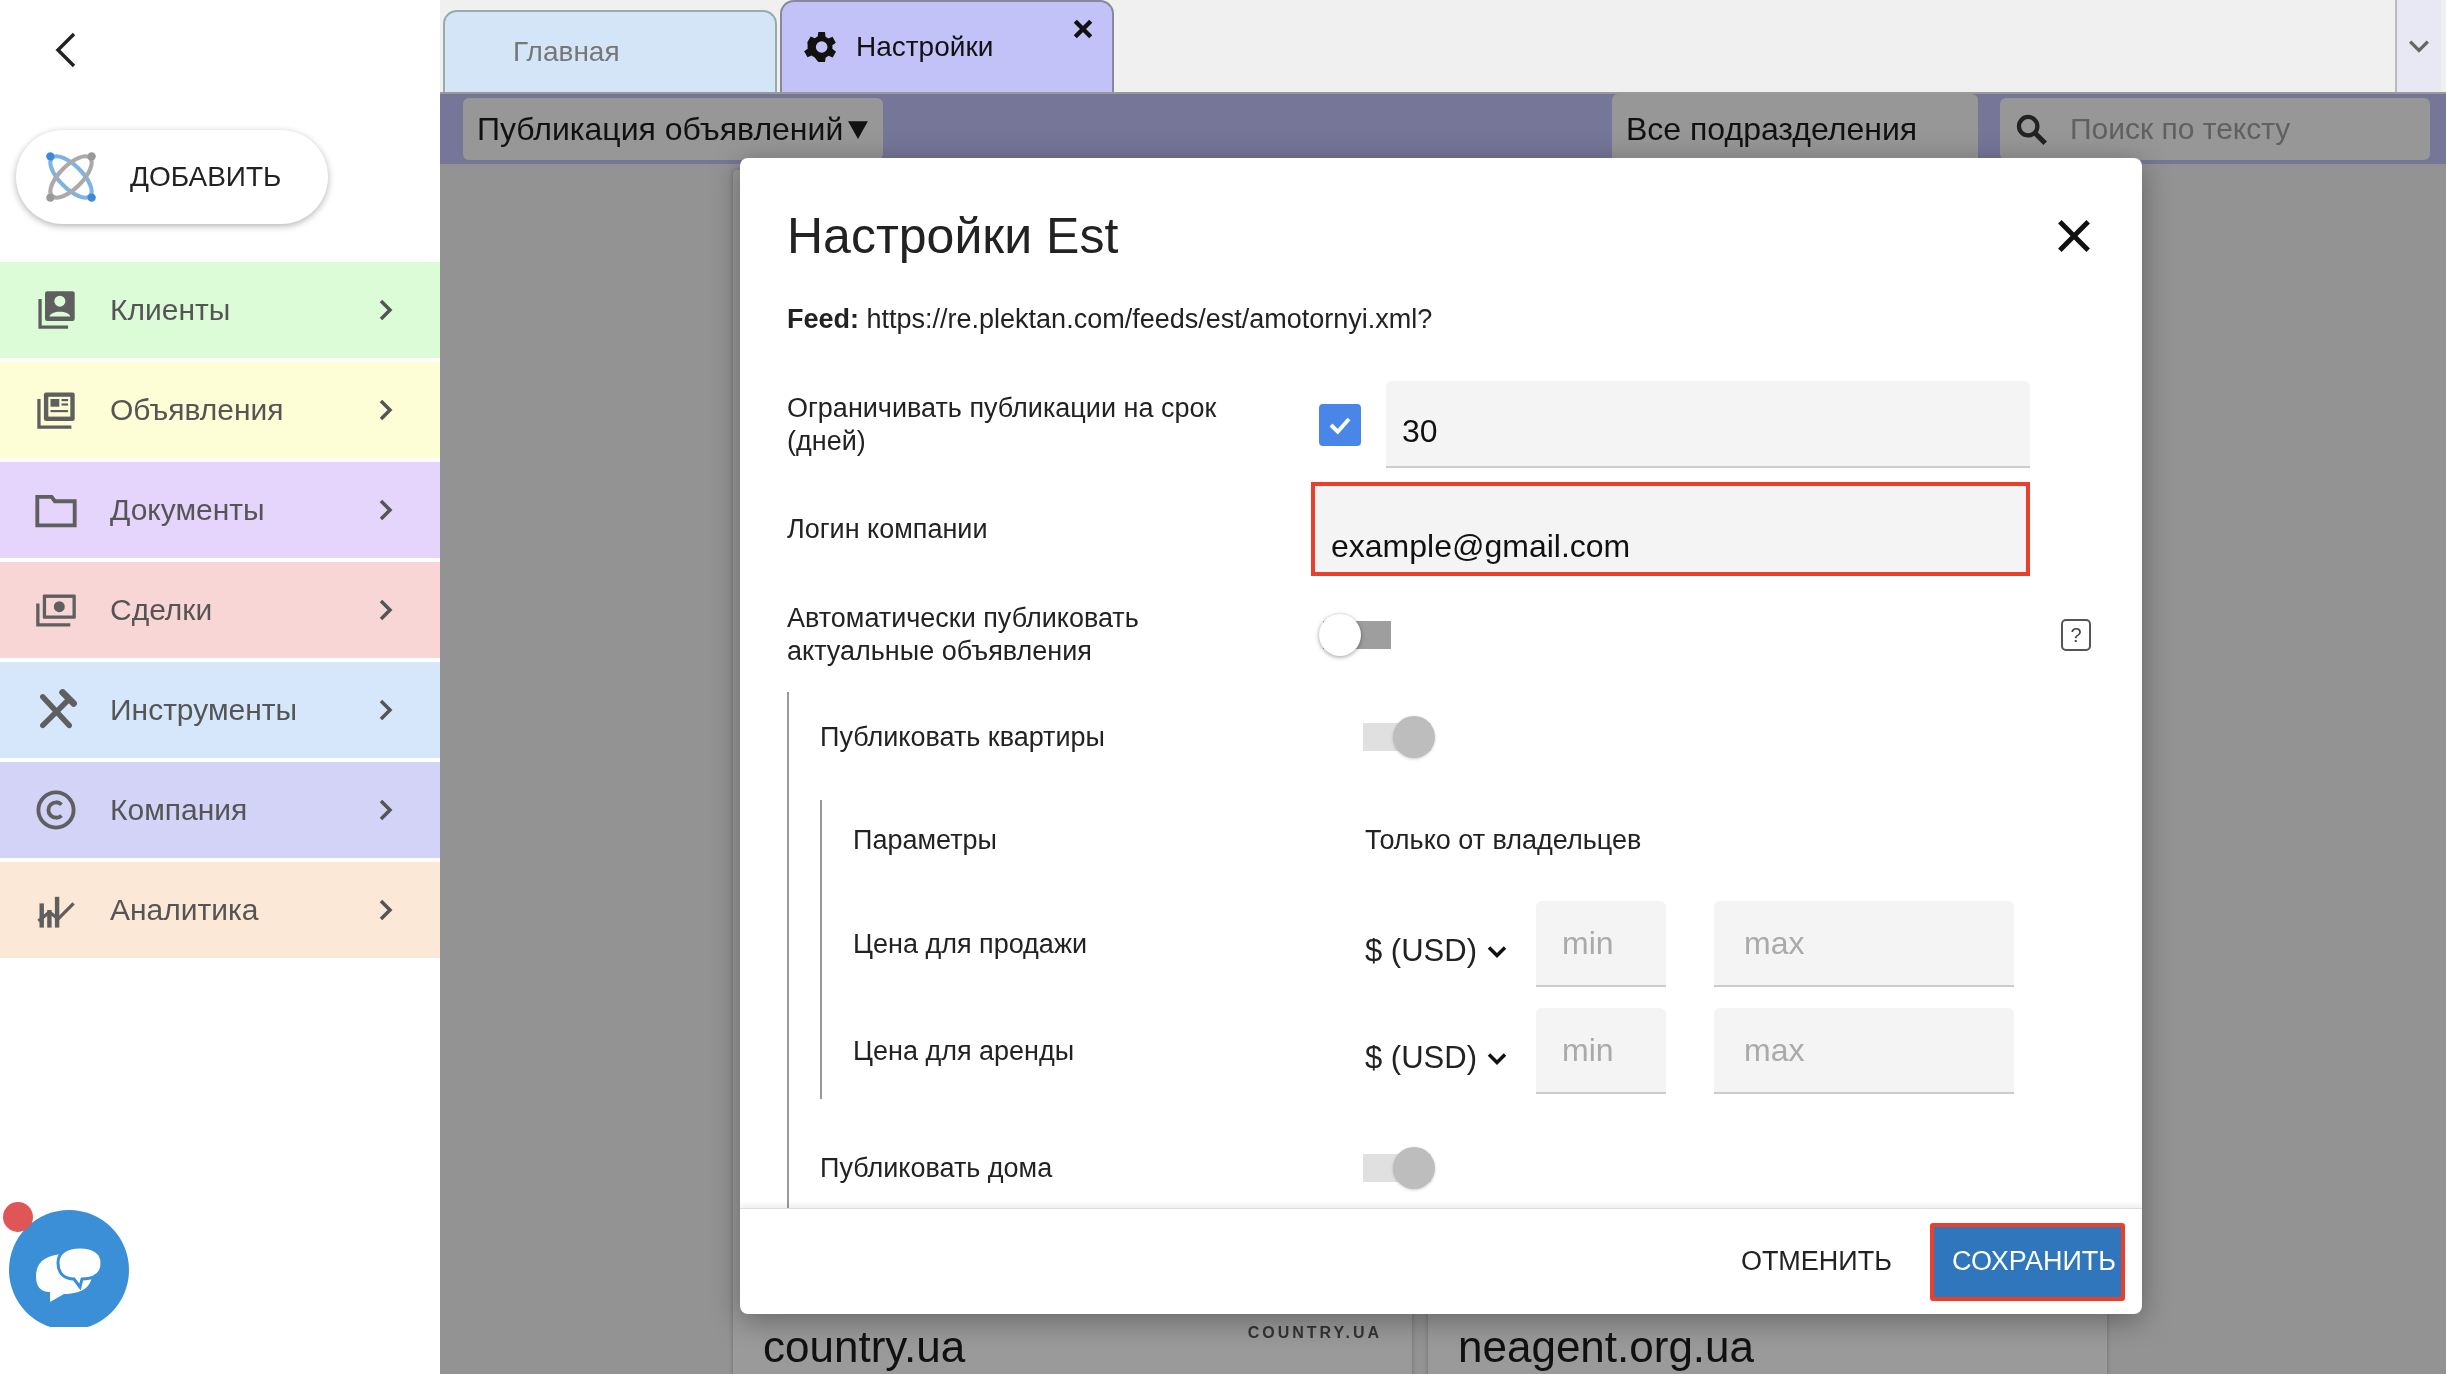 The image size is (2446, 1374). I want to click on site-logo: COUNTRY.UA, so click(1314, 1333).